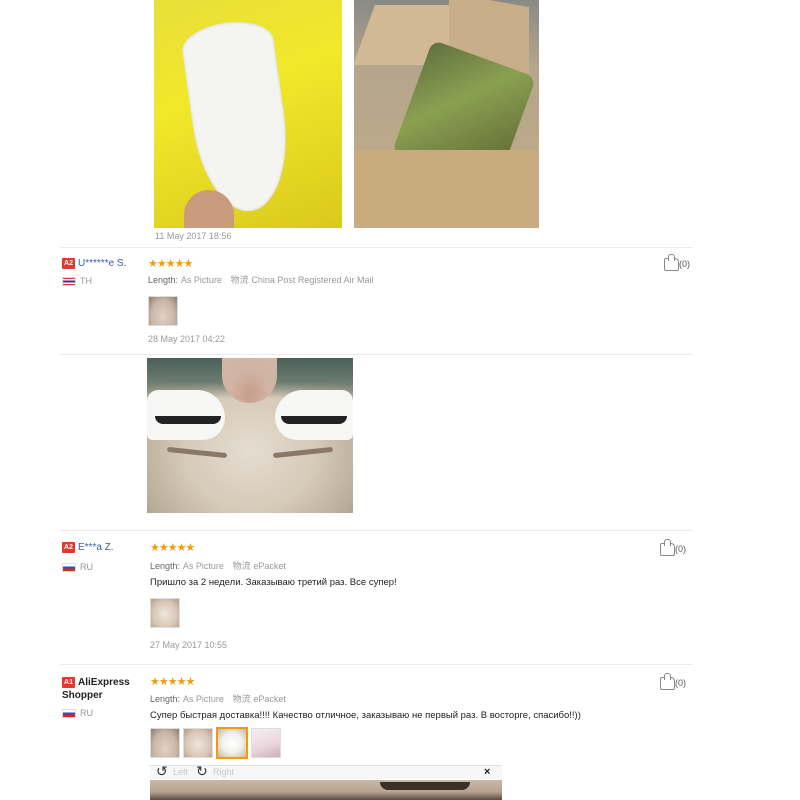  Describe the element at coordinates (69, 281) in the screenshot. I see `thailand-flag-icon` at that location.